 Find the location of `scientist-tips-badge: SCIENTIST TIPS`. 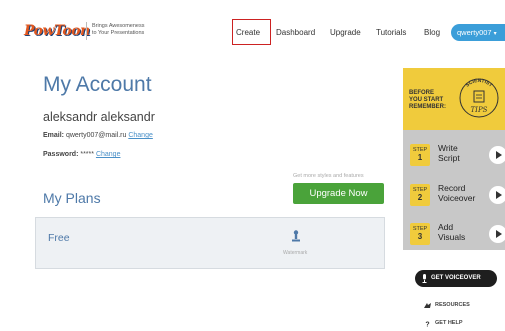

scientist-tips-badge: SCIENTIST TIPS is located at coordinates (479, 98).